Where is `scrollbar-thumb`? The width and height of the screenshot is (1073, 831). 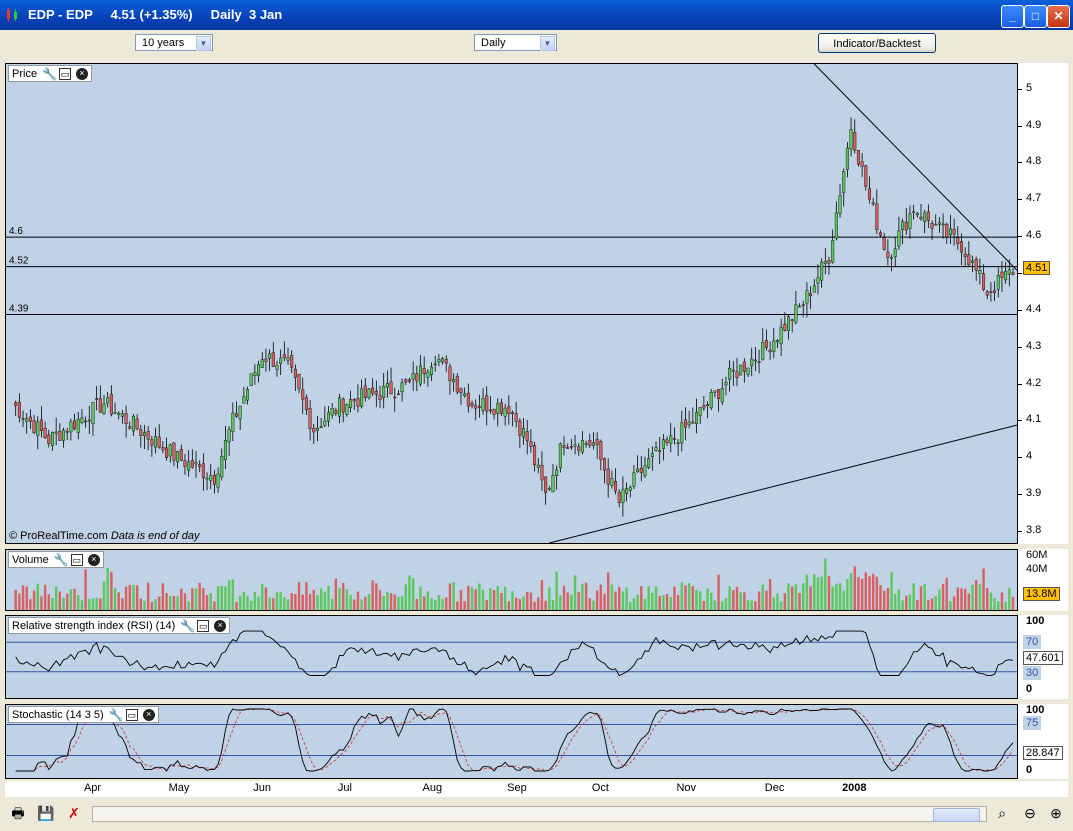 scrollbar-thumb is located at coordinates (956, 815).